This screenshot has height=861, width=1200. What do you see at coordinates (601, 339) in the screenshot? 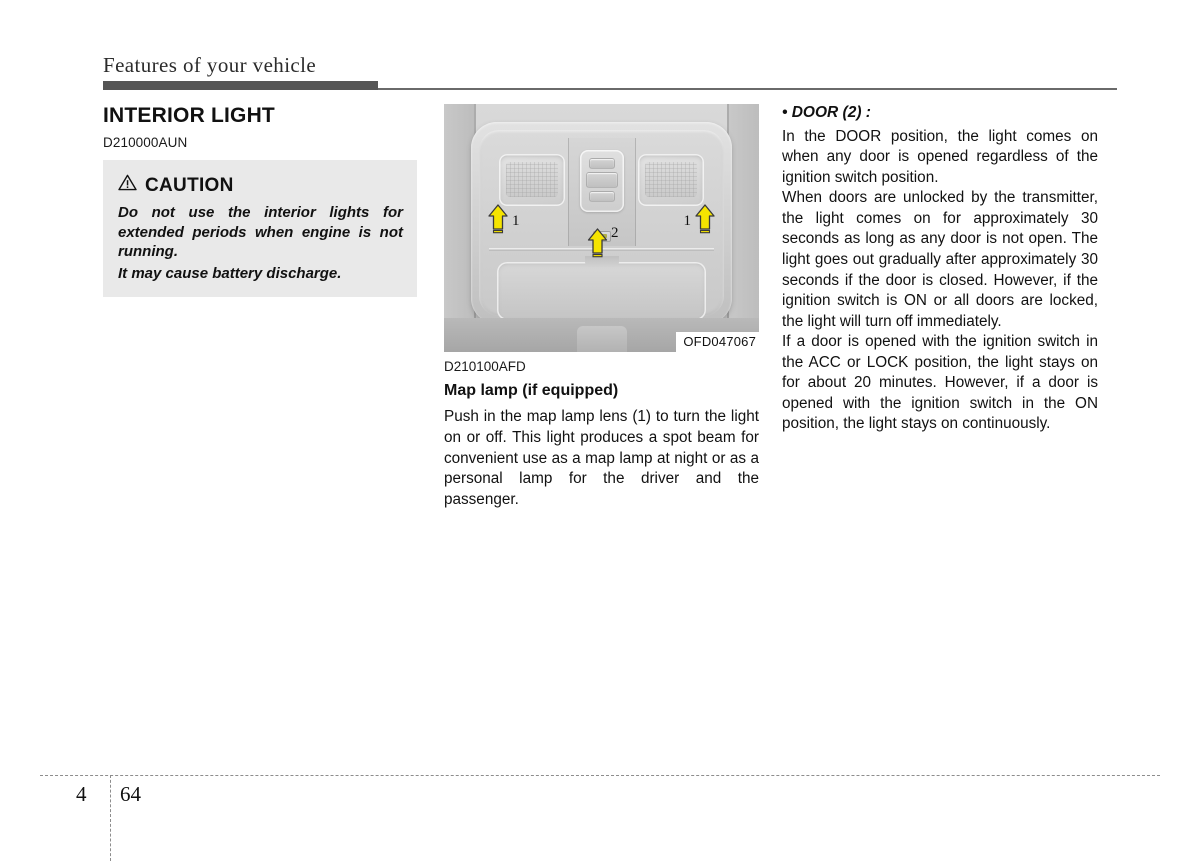
I see `mirror-mount-stem` at bounding box center [601, 339].